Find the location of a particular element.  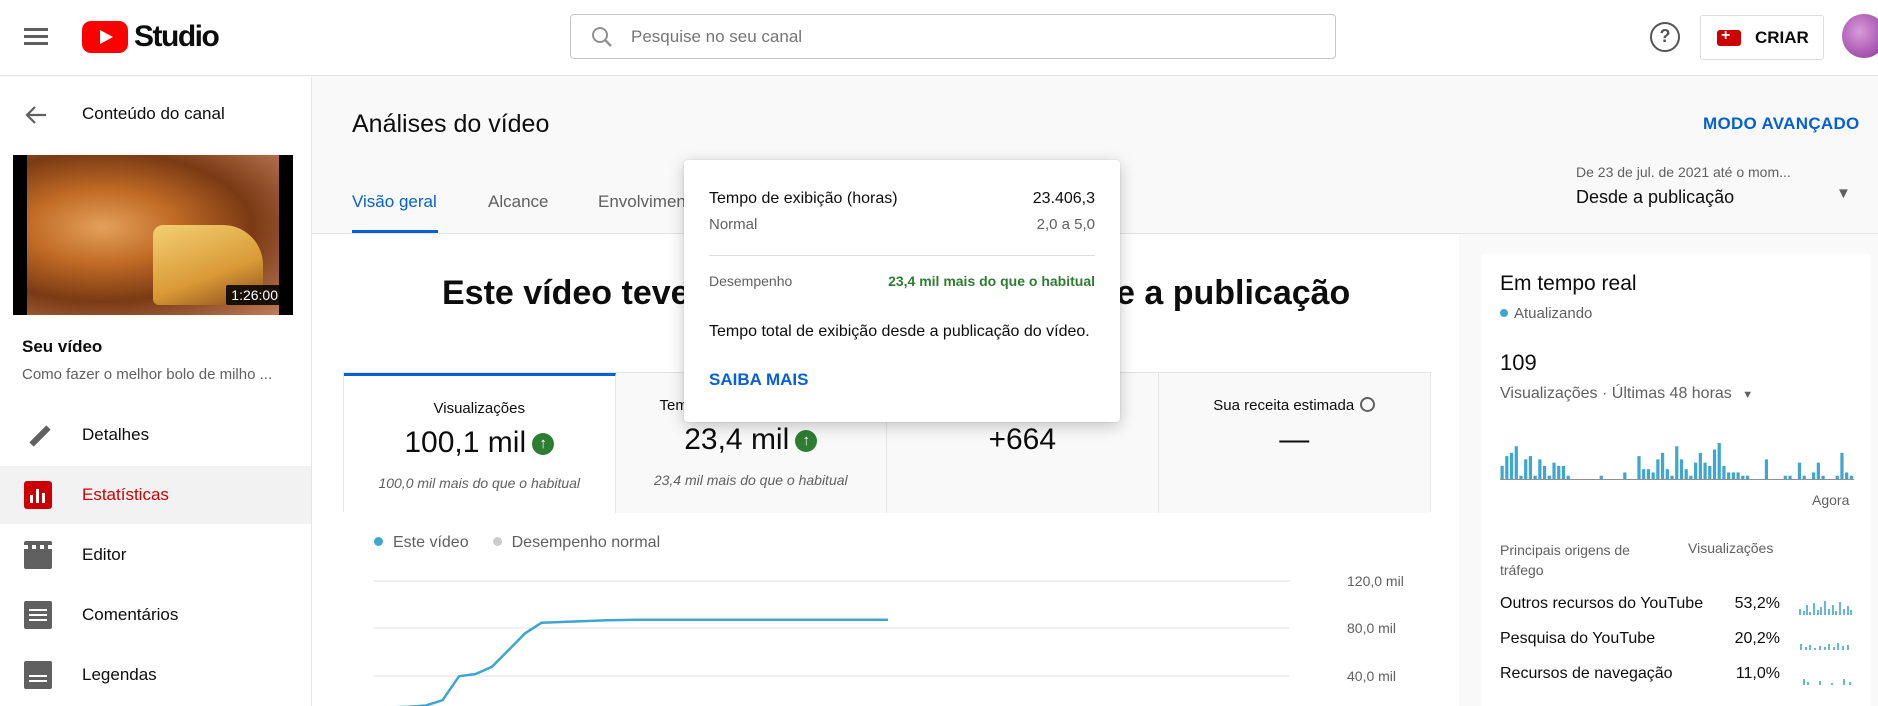

sidebar-item-analytics: Estatísticas is located at coordinates (155, 495).